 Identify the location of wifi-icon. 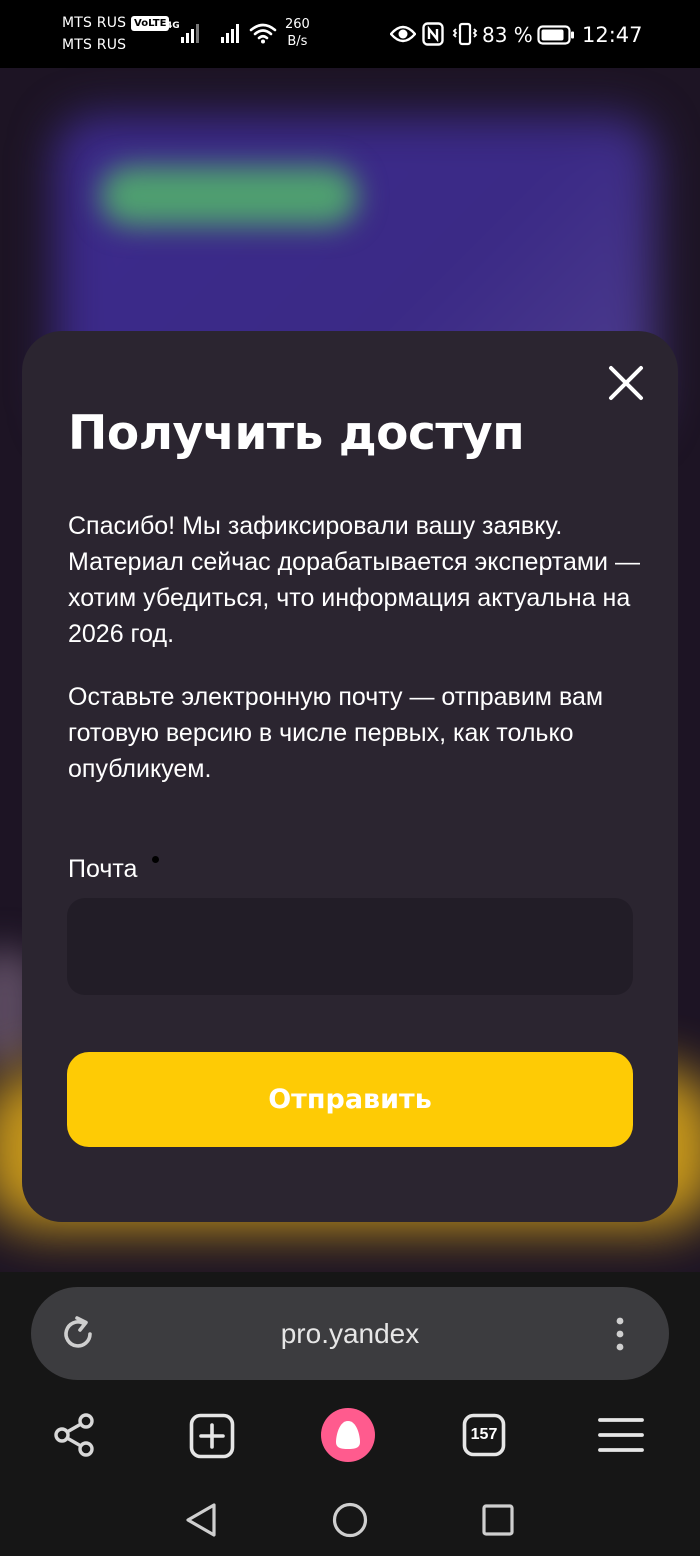
(263, 33).